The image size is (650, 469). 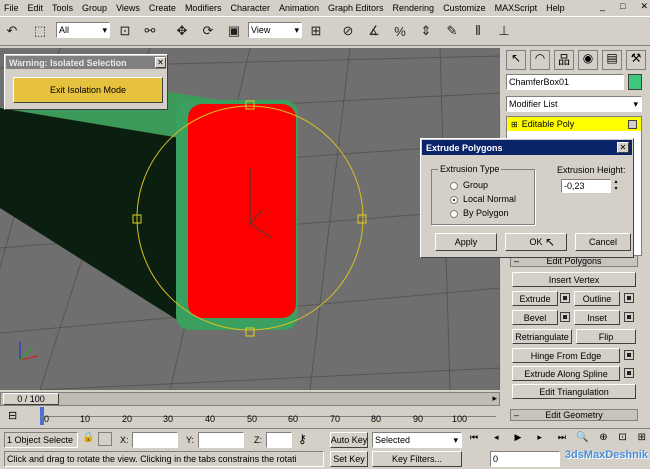 I want to click on extrude-spline-settings-icon, so click(x=629, y=373).